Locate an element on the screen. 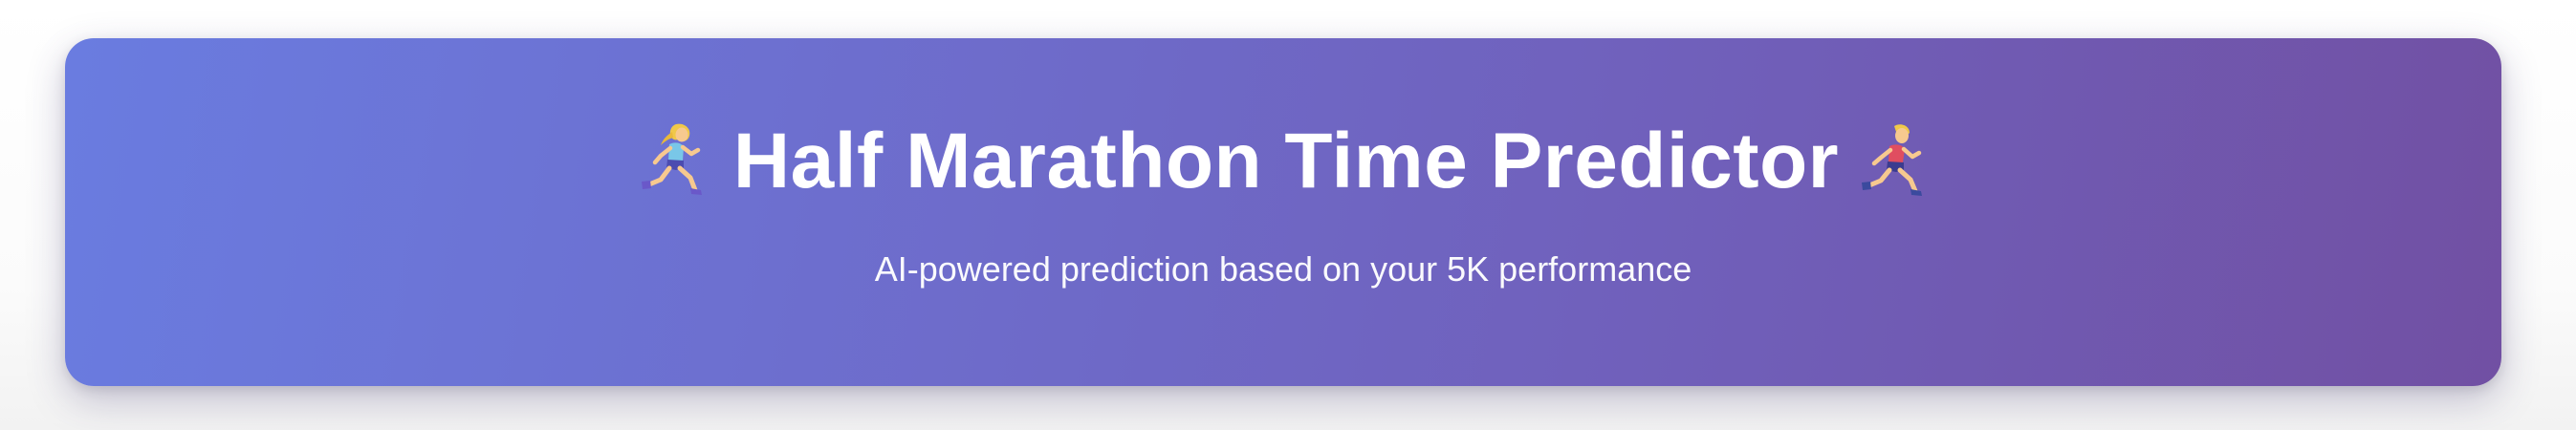 The image size is (2576, 430). title-row: Half Marathon Time Predictor is located at coordinates (1283, 162).